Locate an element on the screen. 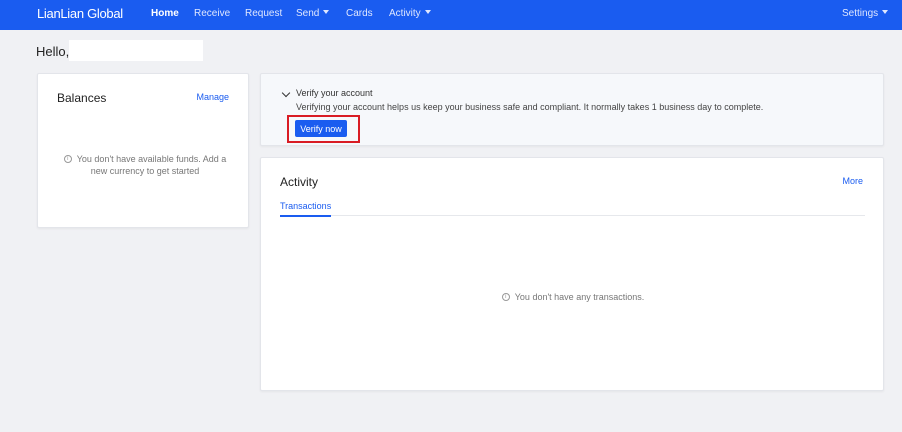 The image size is (902, 432). user-name-redacted is located at coordinates (136, 50).